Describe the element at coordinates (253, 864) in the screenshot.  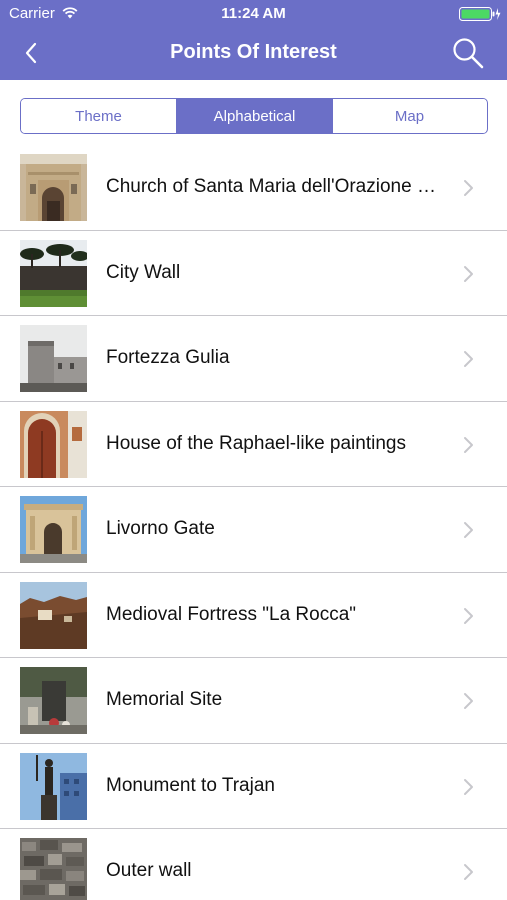
I see `list-item: Outer wall` at that location.